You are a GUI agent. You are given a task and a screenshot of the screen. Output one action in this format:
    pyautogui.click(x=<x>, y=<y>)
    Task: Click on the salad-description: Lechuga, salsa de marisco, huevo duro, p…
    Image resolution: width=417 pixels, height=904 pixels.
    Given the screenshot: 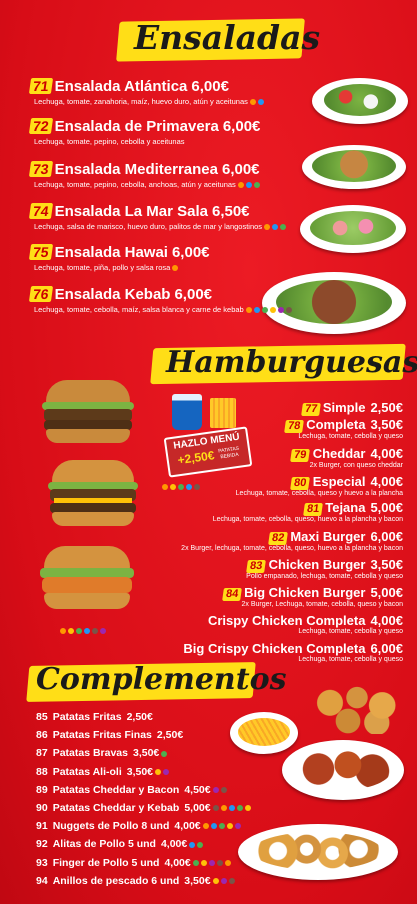 What is the action you would take?
    pyautogui.click(x=148, y=226)
    